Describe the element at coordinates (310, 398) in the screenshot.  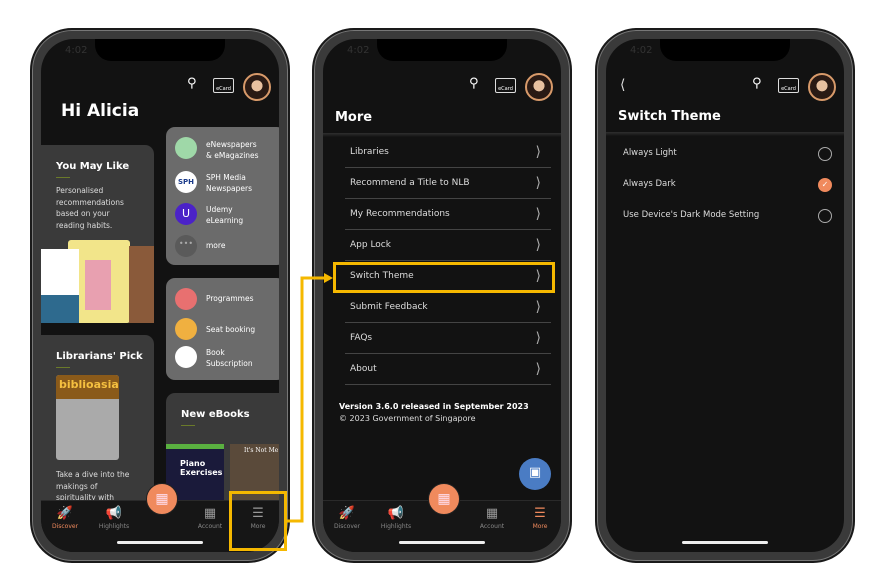
I see `connector-arrow` at that location.